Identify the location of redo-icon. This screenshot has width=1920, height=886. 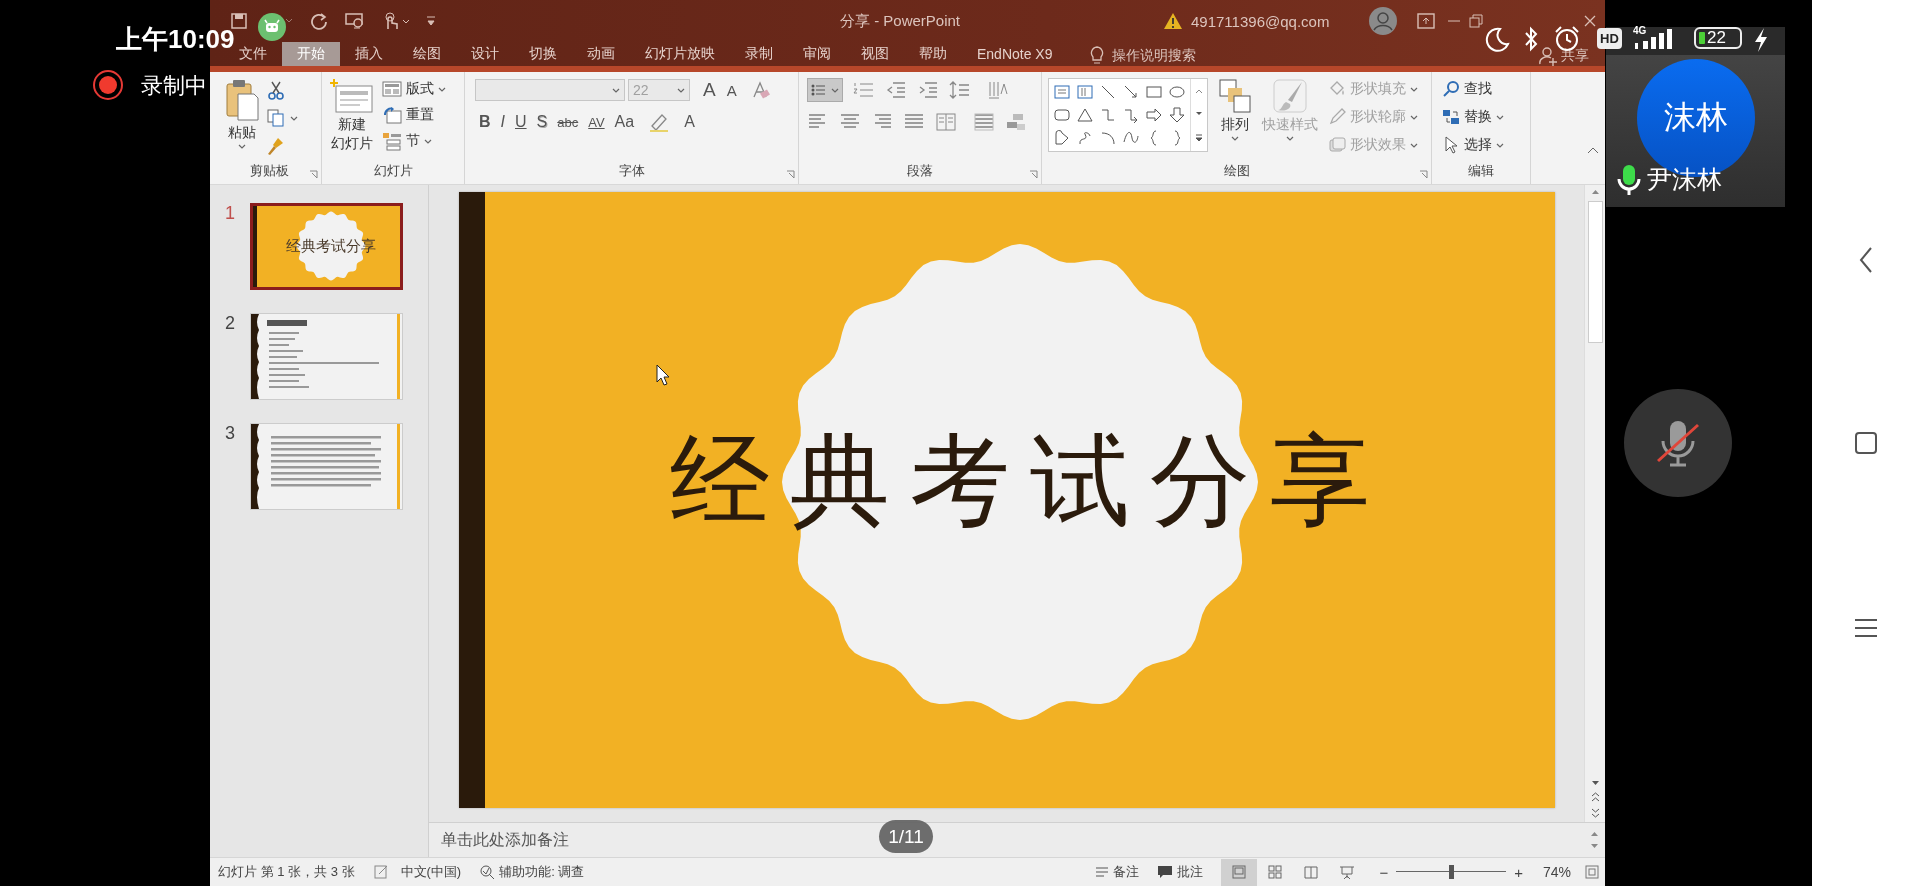
(319, 21).